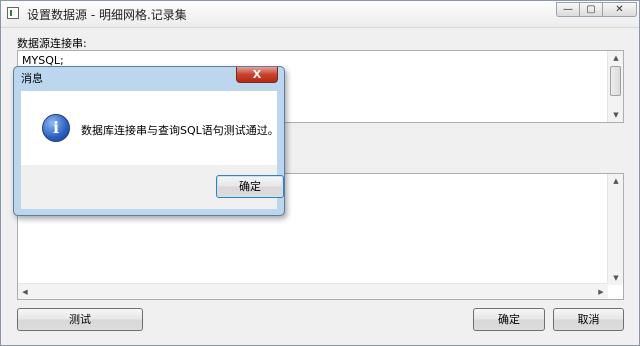 This screenshot has width=640, height=346. What do you see at coordinates (591, 9) in the screenshot?
I see `maximize-button: ▢` at bounding box center [591, 9].